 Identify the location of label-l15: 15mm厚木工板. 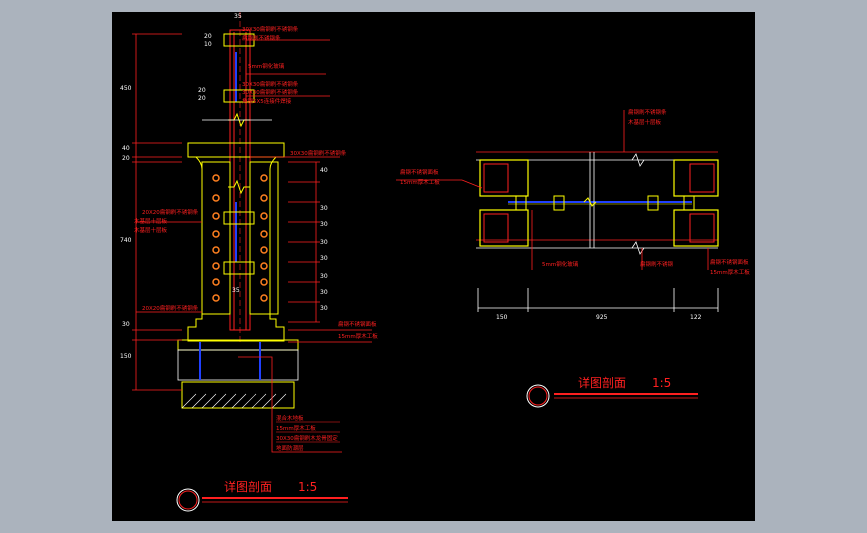
(296, 428).